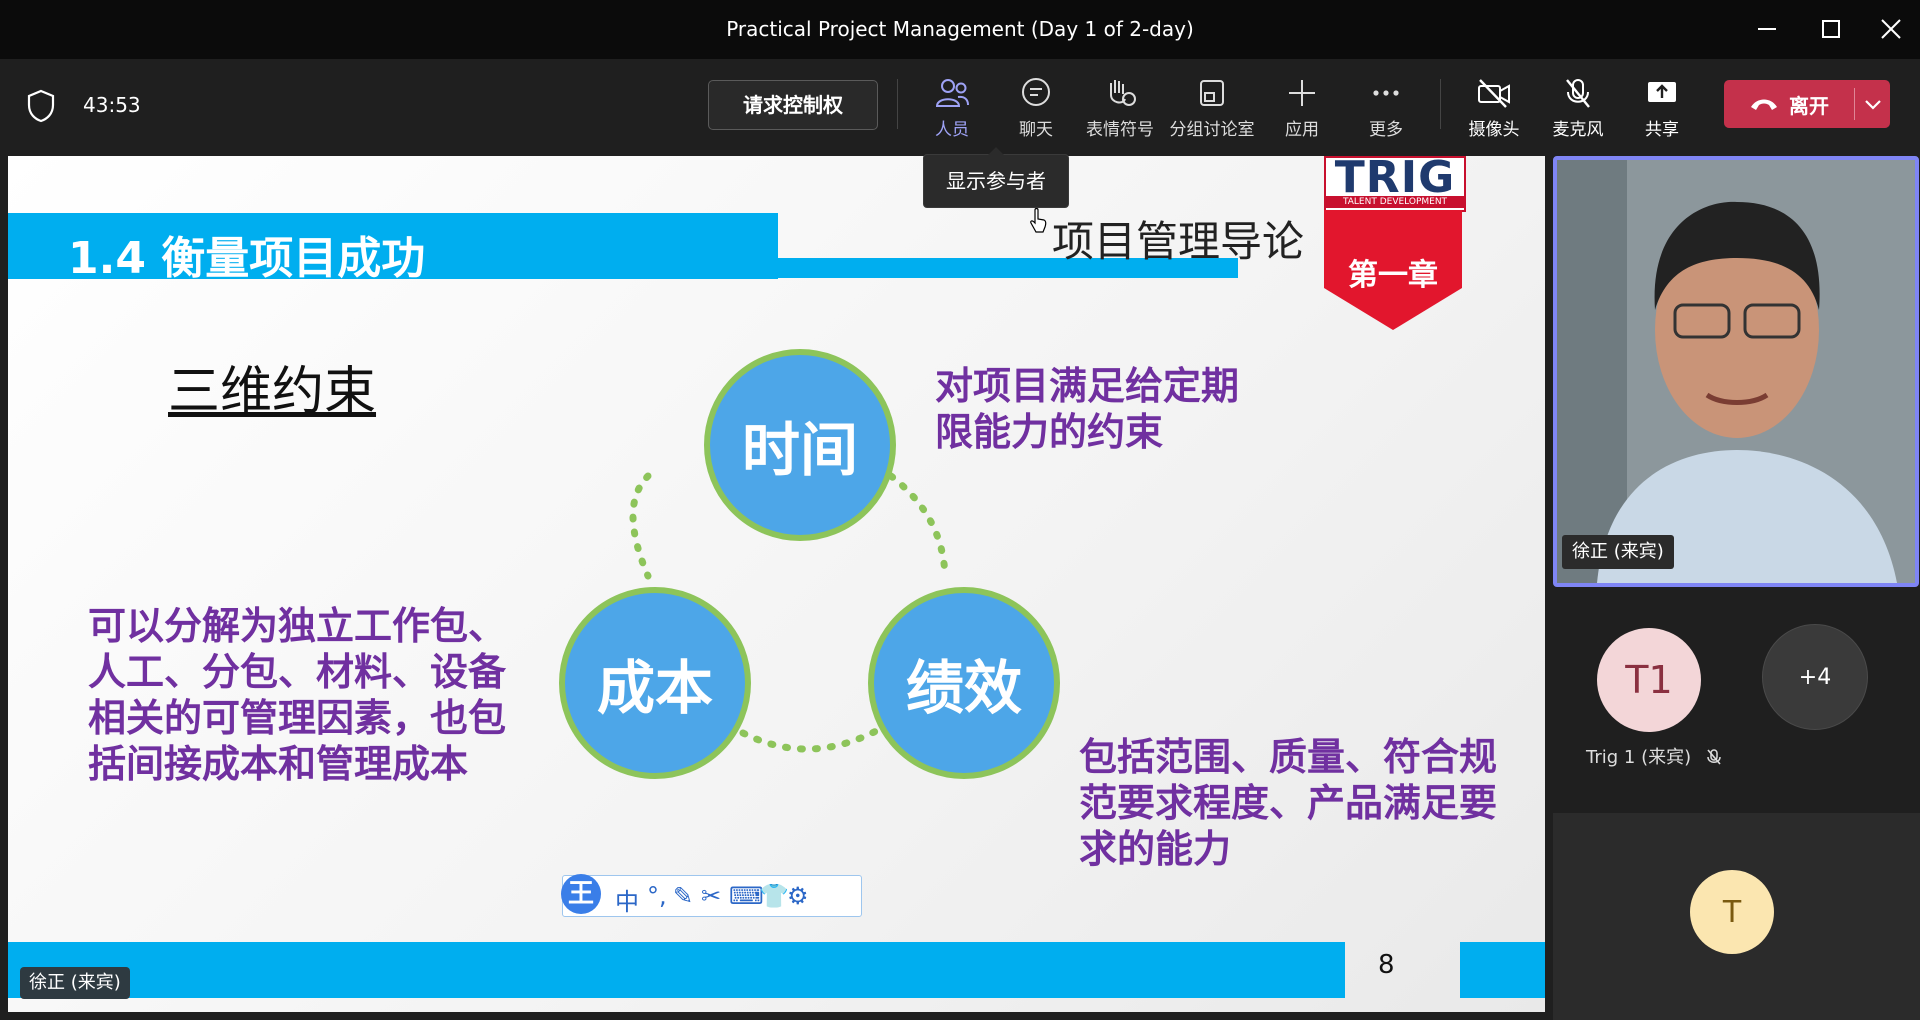 This screenshot has width=1920, height=1020. What do you see at coordinates (1120, 130) in the screenshot?
I see `reactions-label: 表情符号` at bounding box center [1120, 130].